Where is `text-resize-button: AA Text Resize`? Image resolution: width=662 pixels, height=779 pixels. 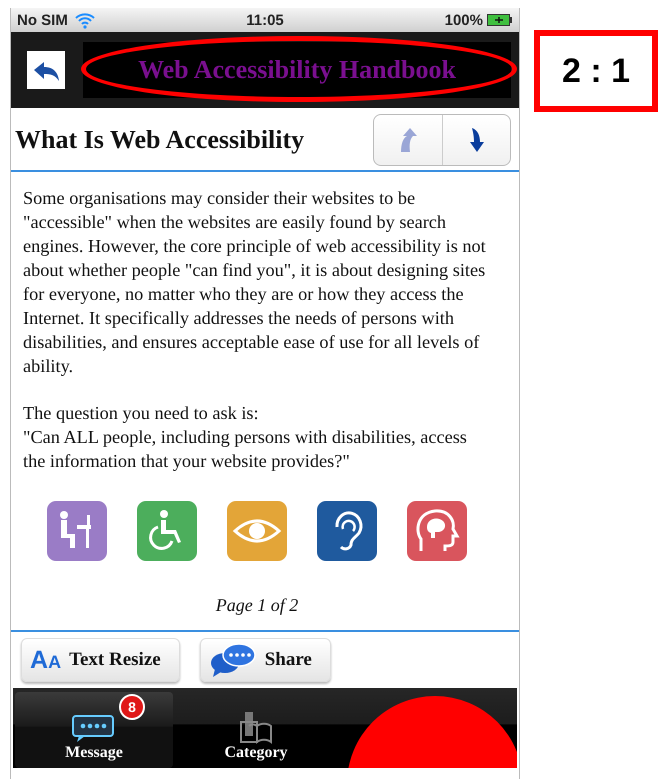 text-resize-button: AA Text Resize is located at coordinates (100, 660).